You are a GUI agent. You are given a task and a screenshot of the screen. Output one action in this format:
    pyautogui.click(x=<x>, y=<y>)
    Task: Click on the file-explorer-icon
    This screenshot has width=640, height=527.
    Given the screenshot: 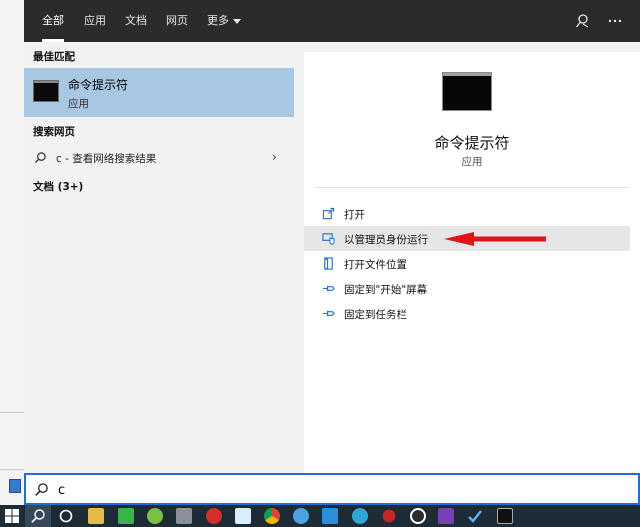 What is the action you would take?
    pyautogui.click(x=96, y=516)
    